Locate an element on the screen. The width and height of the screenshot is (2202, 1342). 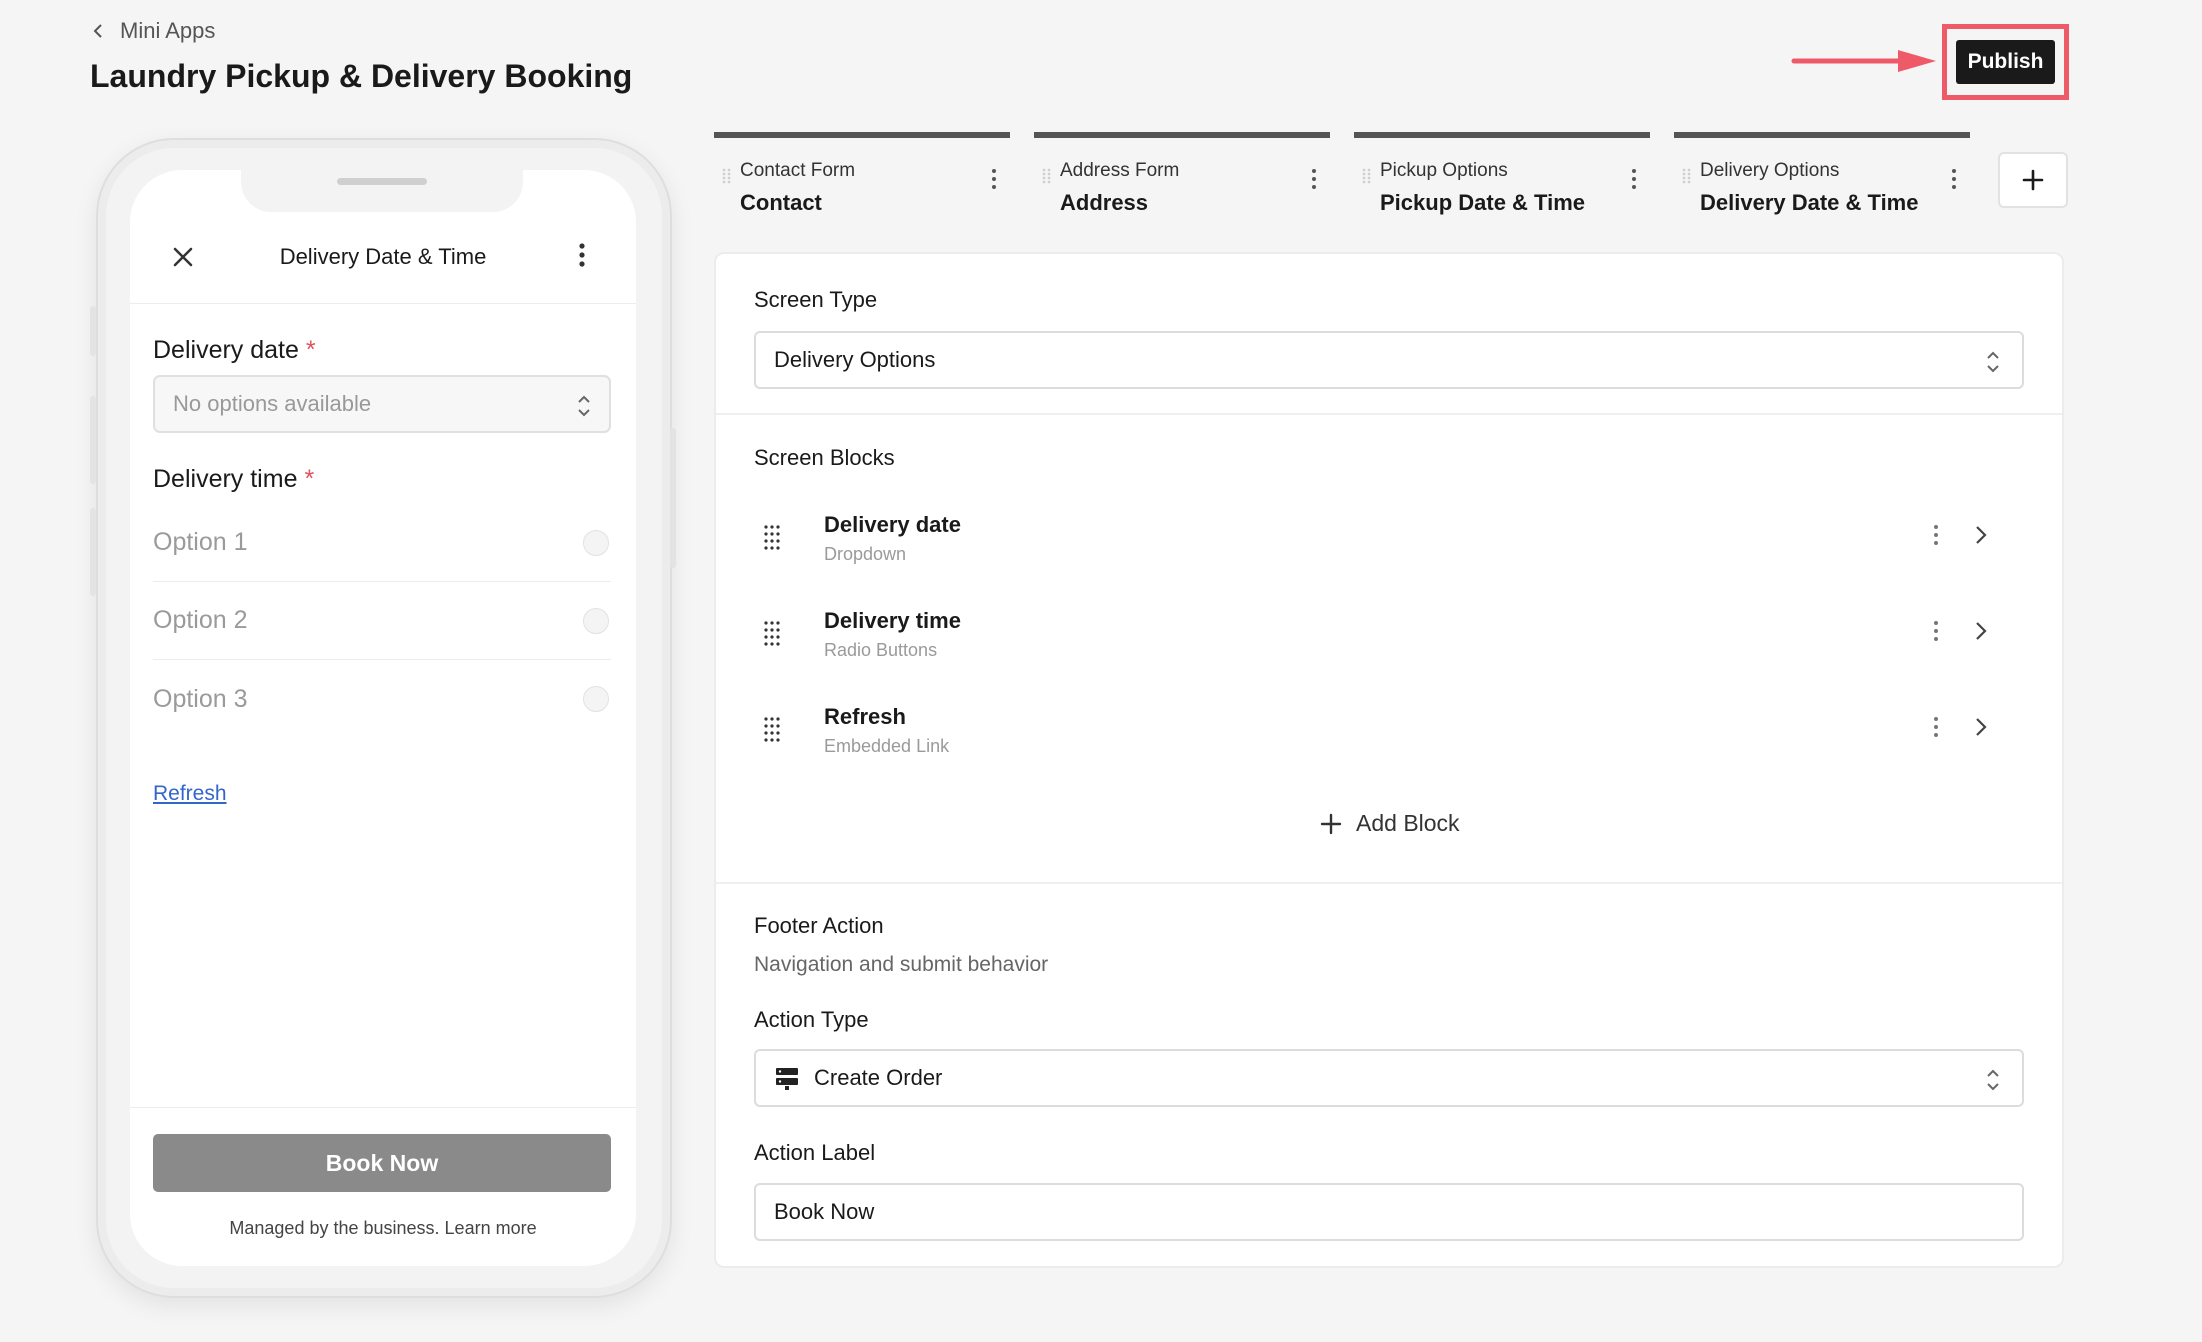
action-label-value: Book Now is located at coordinates (824, 1211).